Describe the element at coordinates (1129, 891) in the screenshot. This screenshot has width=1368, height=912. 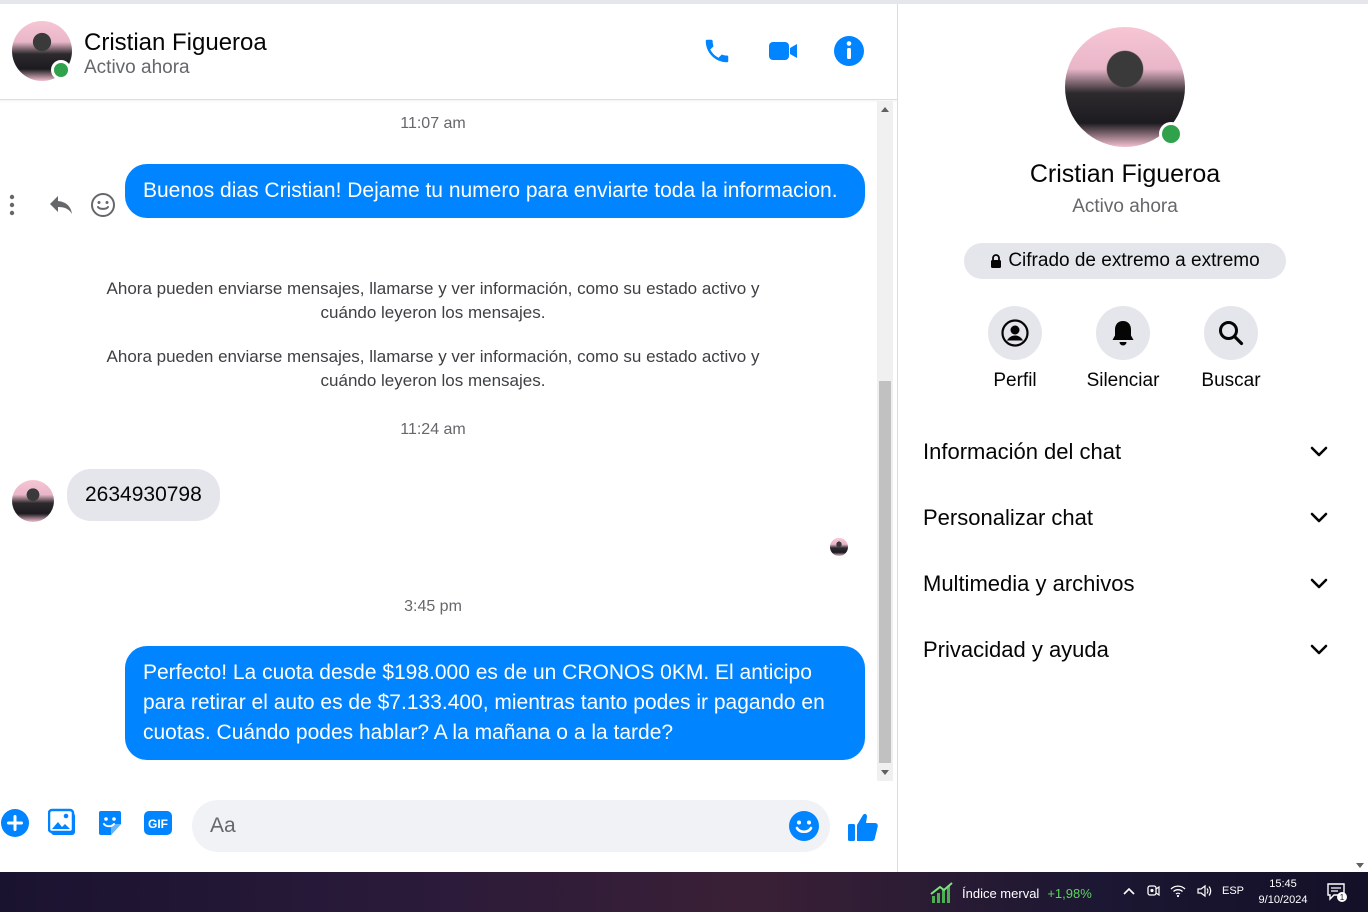
I see `chevron-up-icon` at that location.